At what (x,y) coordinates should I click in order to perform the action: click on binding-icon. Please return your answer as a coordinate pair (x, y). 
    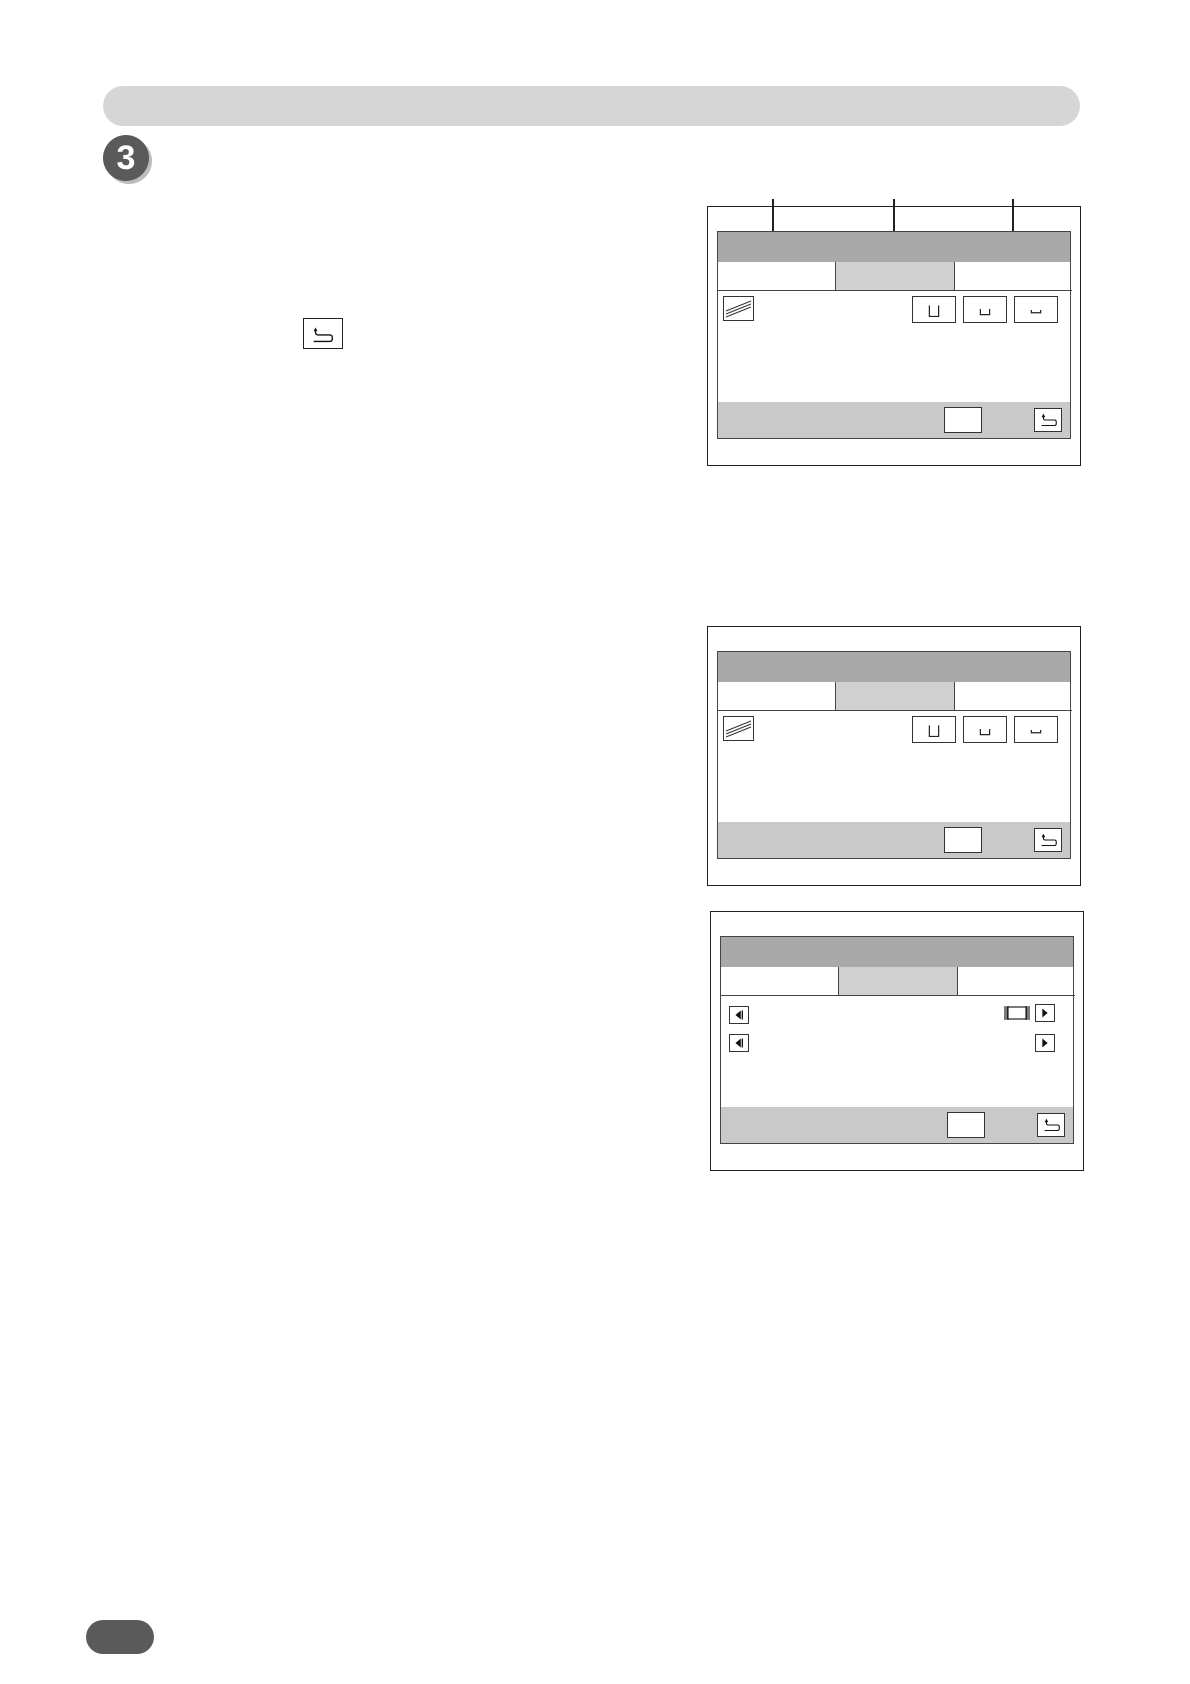
    Looking at the image, I should click on (1017, 1013).